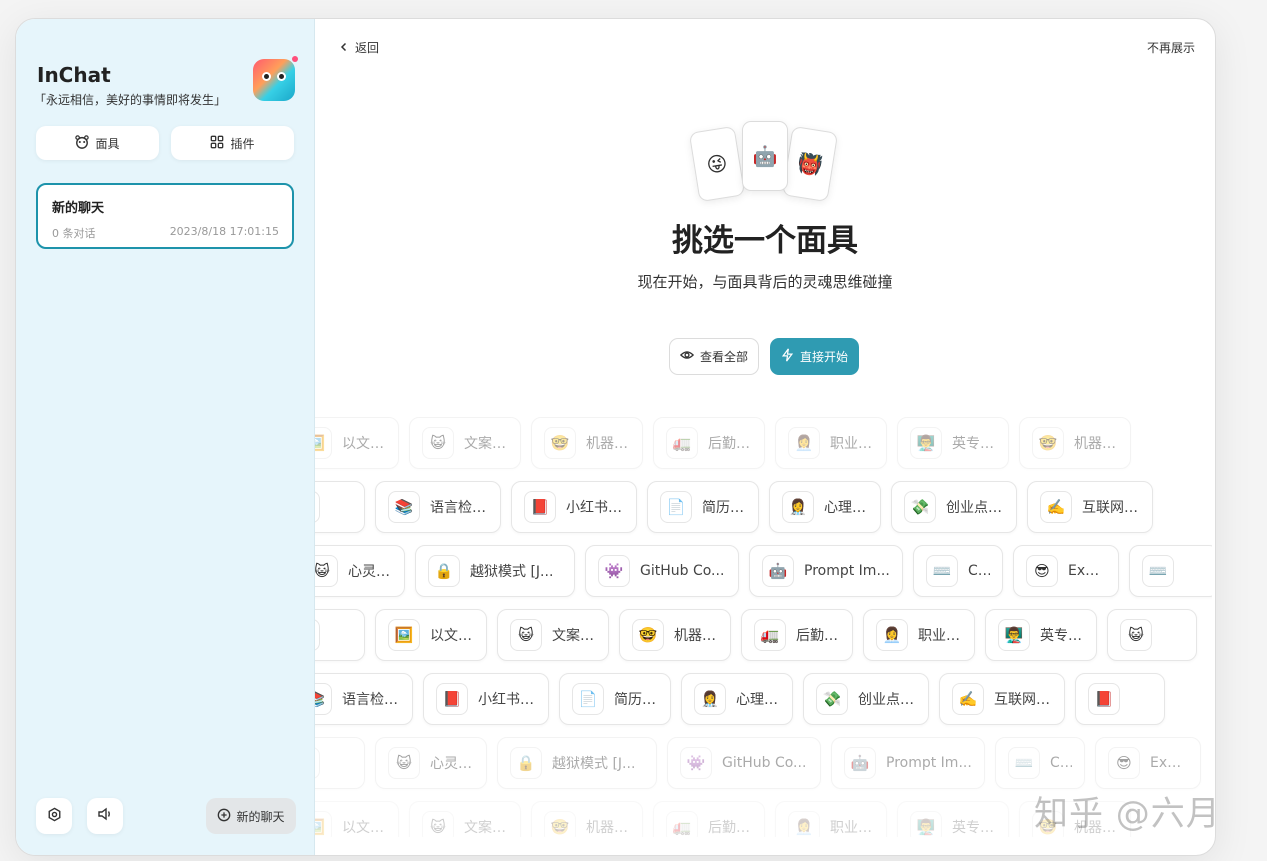  What do you see at coordinates (275, 78) in the screenshot?
I see `app-logo` at bounding box center [275, 78].